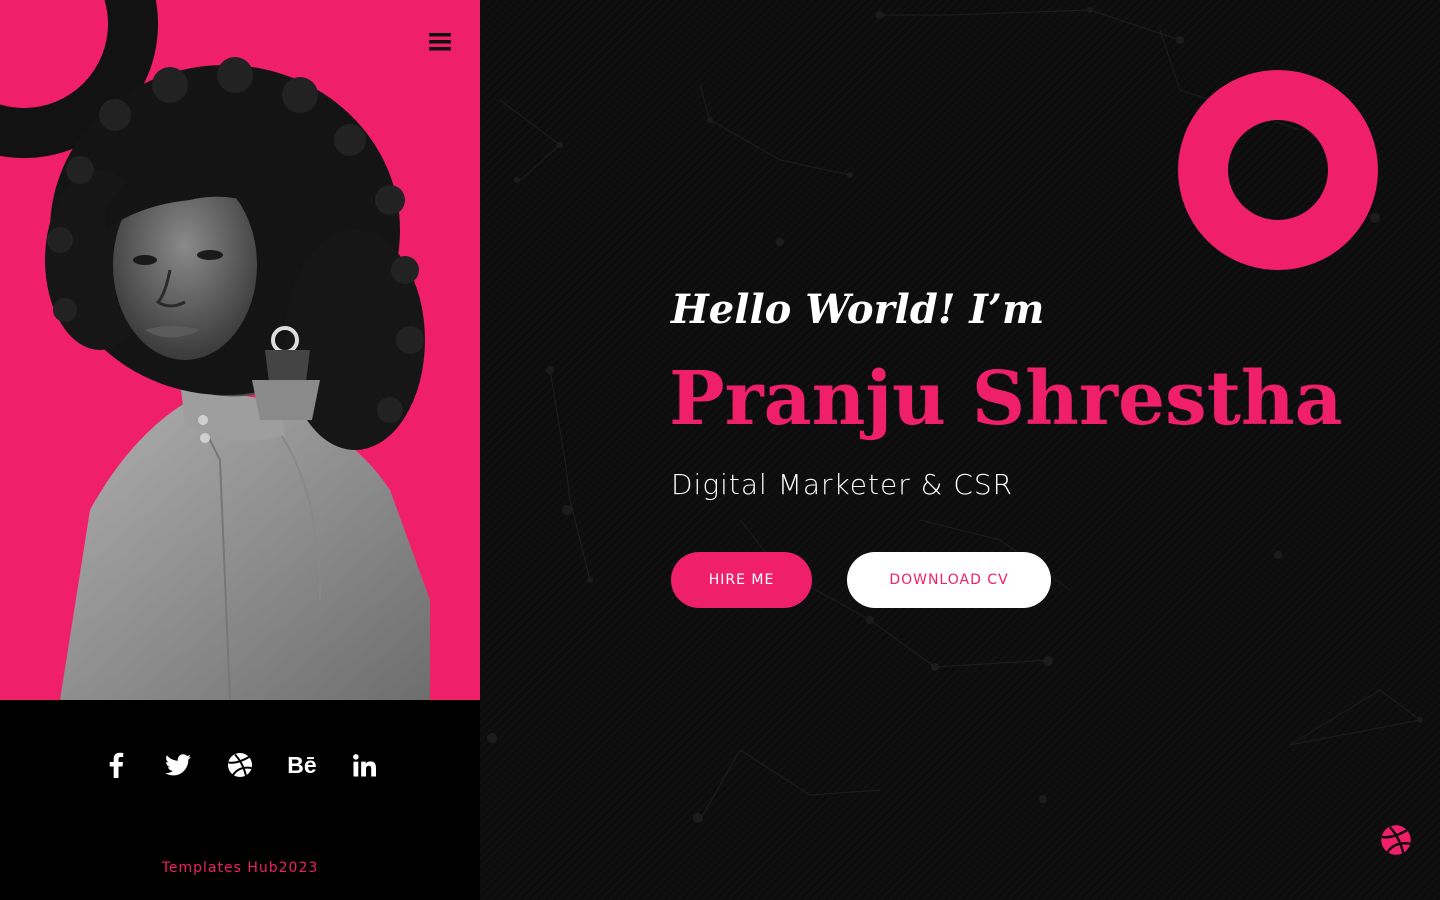 Image resolution: width=1440 pixels, height=900 pixels. I want to click on hamburger-menu-button, so click(440, 42).